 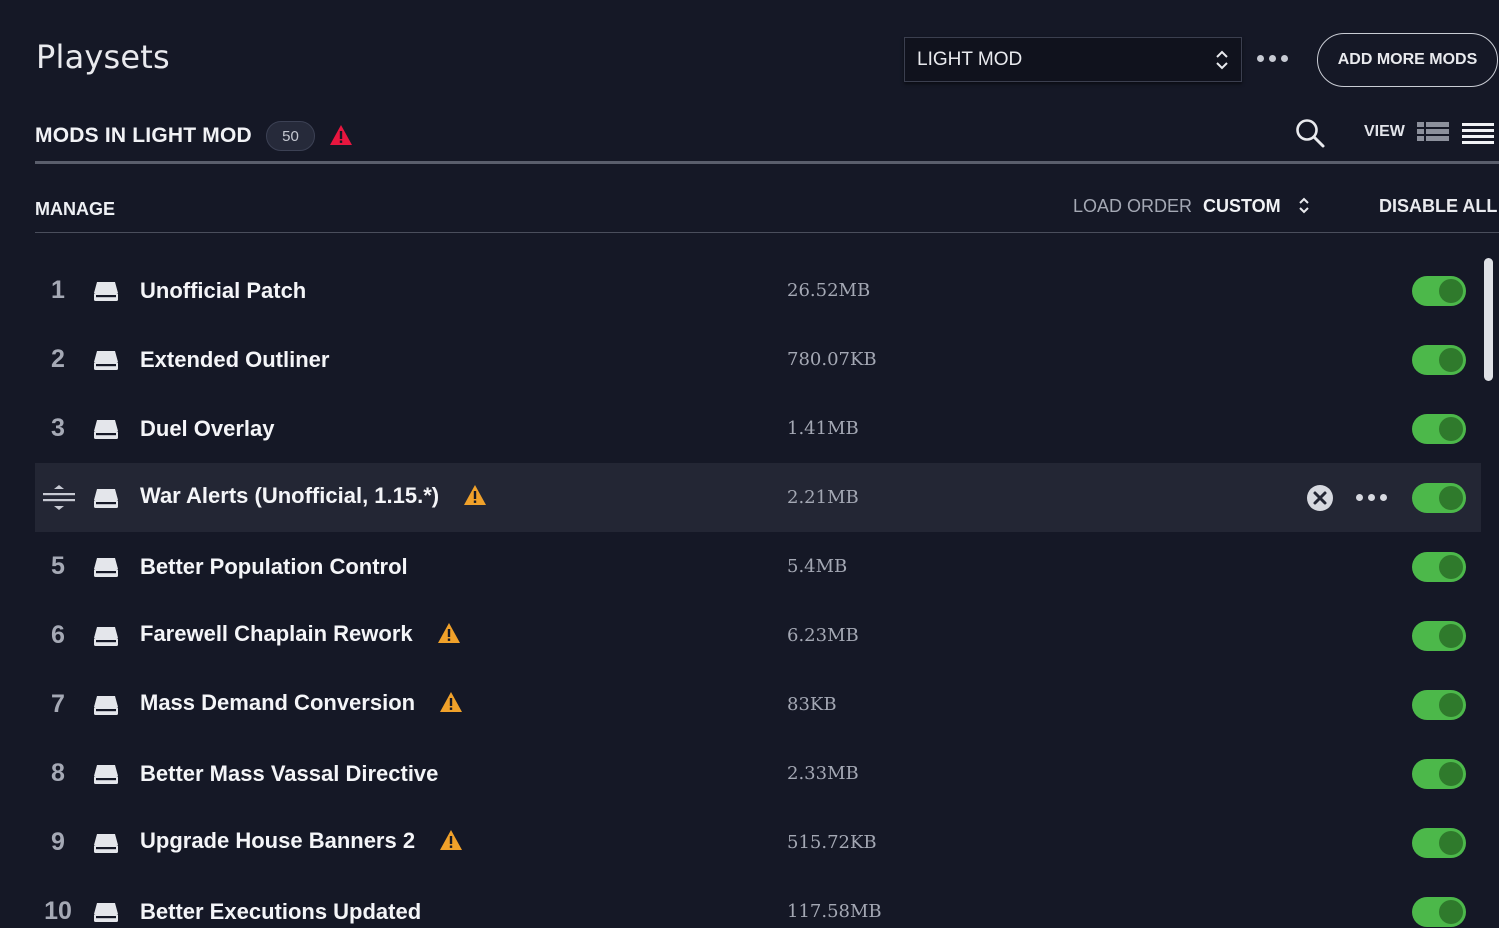 I want to click on mod-size: 1.41MB, so click(x=823, y=428).